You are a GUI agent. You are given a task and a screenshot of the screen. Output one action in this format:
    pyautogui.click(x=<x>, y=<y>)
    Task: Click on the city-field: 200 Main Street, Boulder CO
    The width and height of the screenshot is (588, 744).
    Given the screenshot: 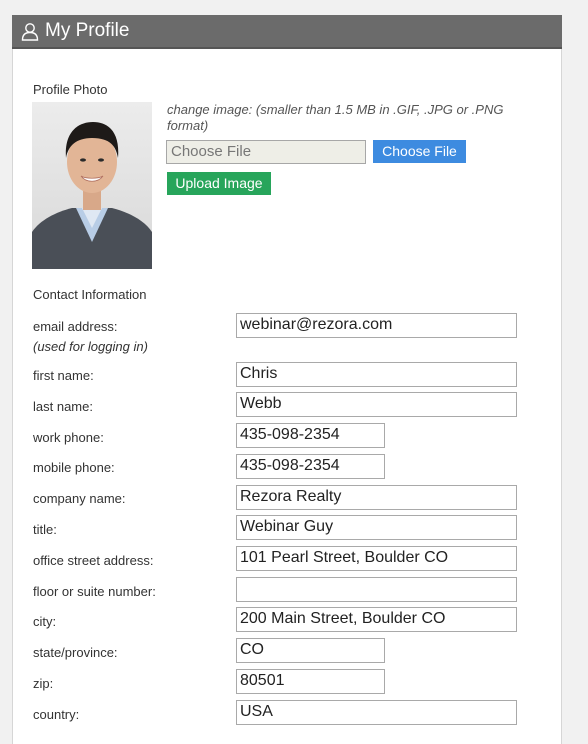 What is the action you would take?
    pyautogui.click(x=376, y=619)
    